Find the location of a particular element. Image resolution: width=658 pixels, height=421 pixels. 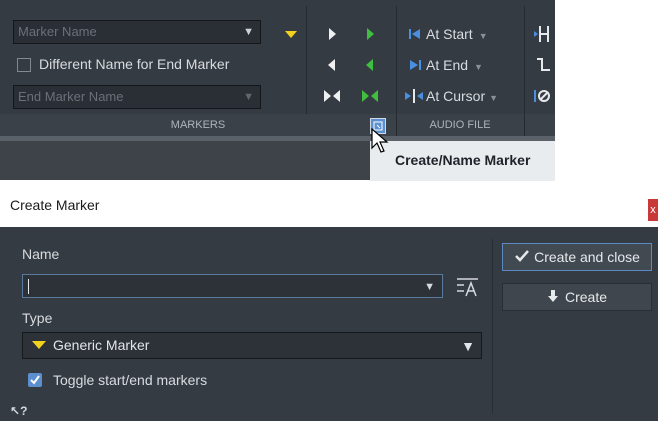

loop-start-icon is located at coordinates (370, 34).